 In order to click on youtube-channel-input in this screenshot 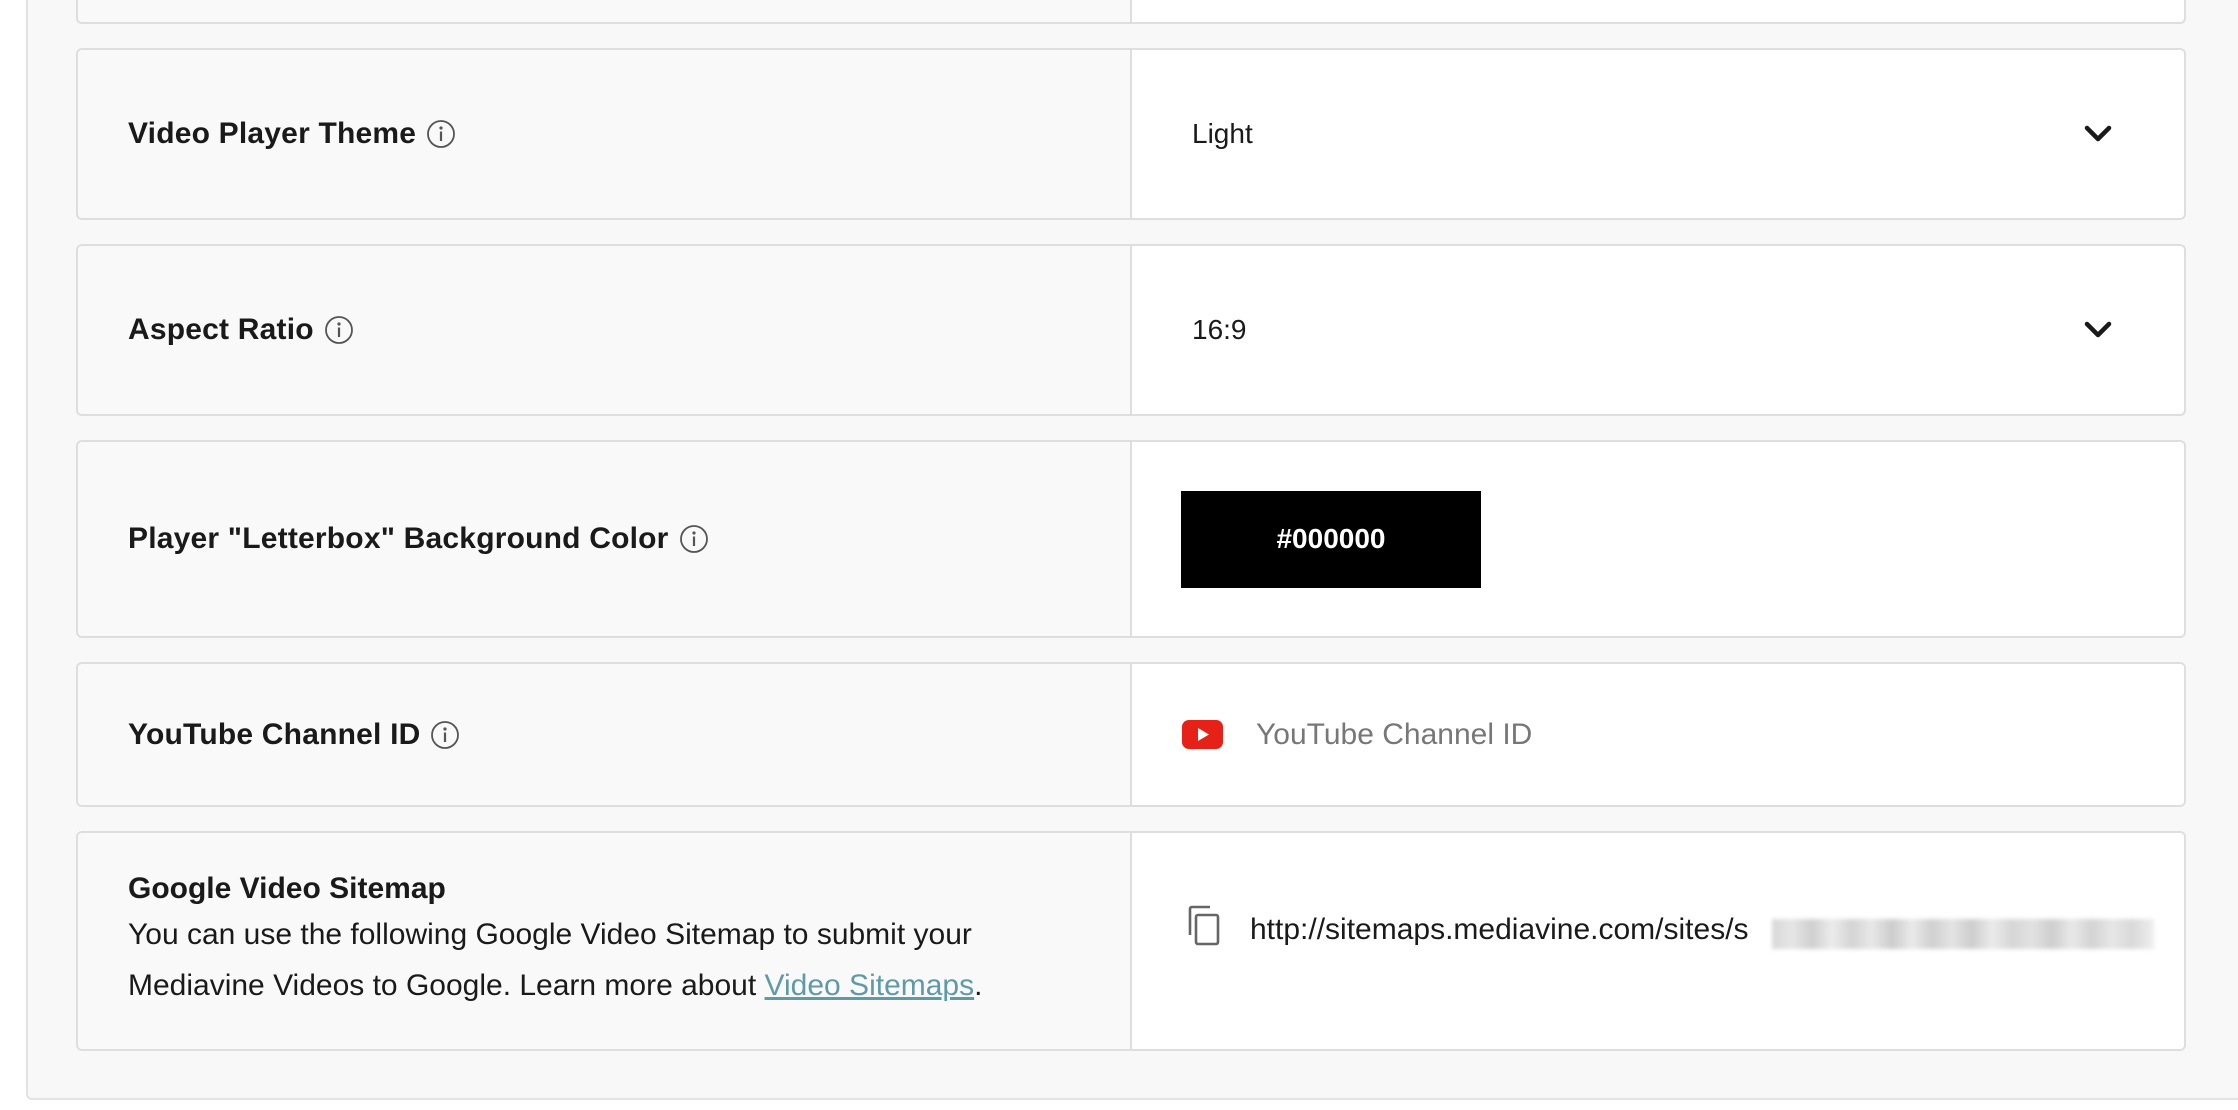, I will do `click(1656, 734)`.